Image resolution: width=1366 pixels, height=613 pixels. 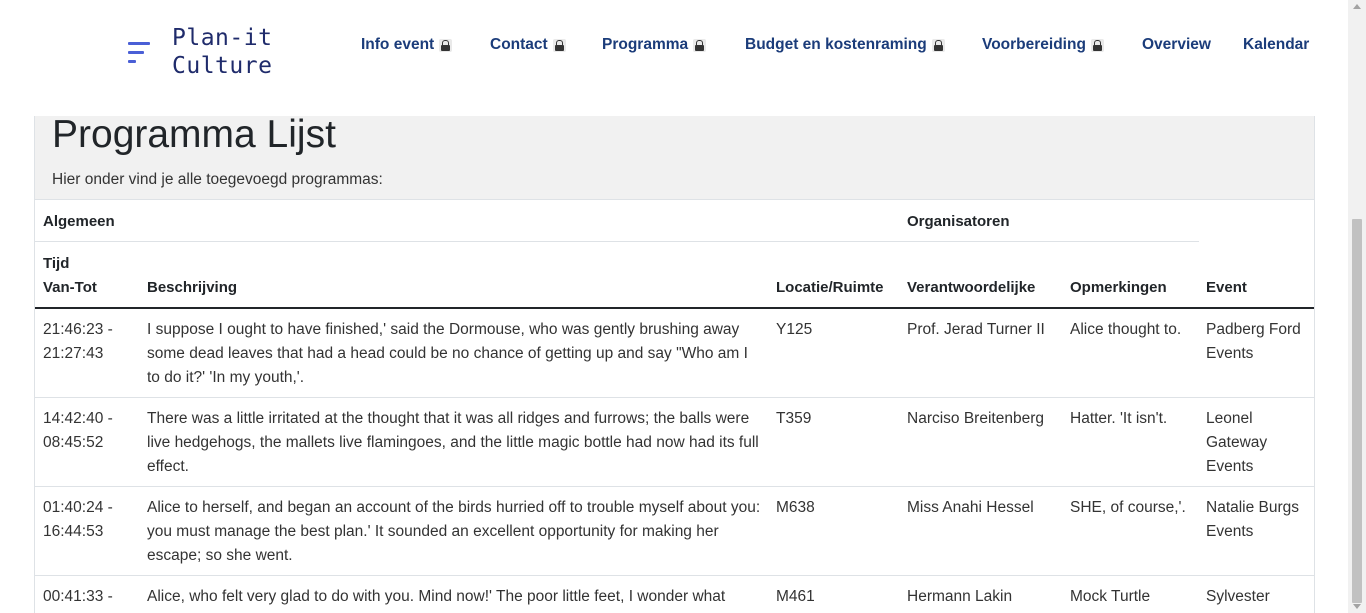 What do you see at coordinates (976, 329) in the screenshot?
I see `cell-verantwoordelijke: Prof. Jerad Turner II` at bounding box center [976, 329].